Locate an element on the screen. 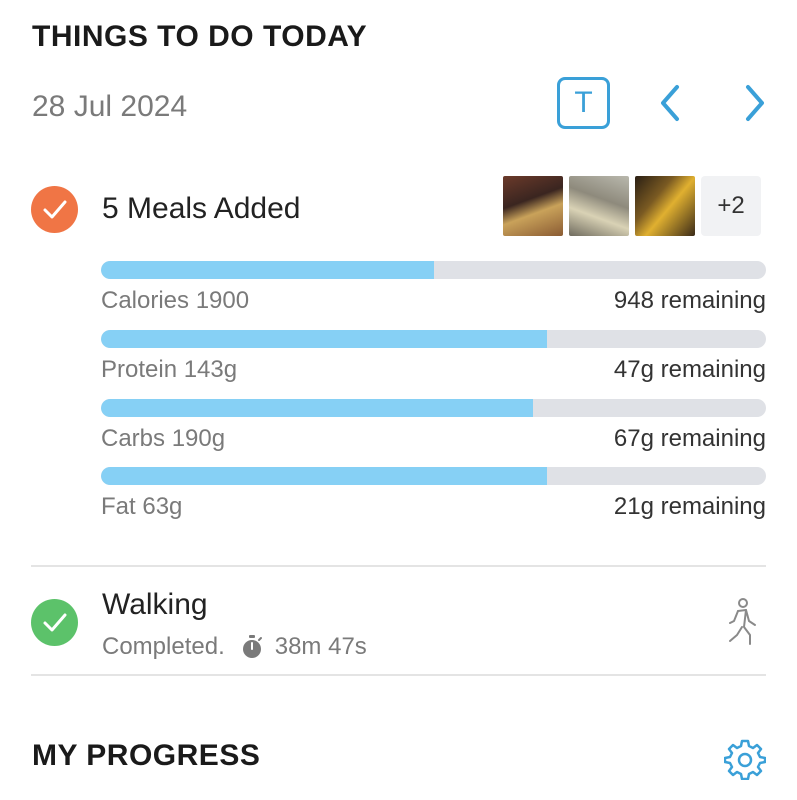 The width and height of the screenshot is (797, 800). macro-label: Carbs 190g is located at coordinates (163, 438).